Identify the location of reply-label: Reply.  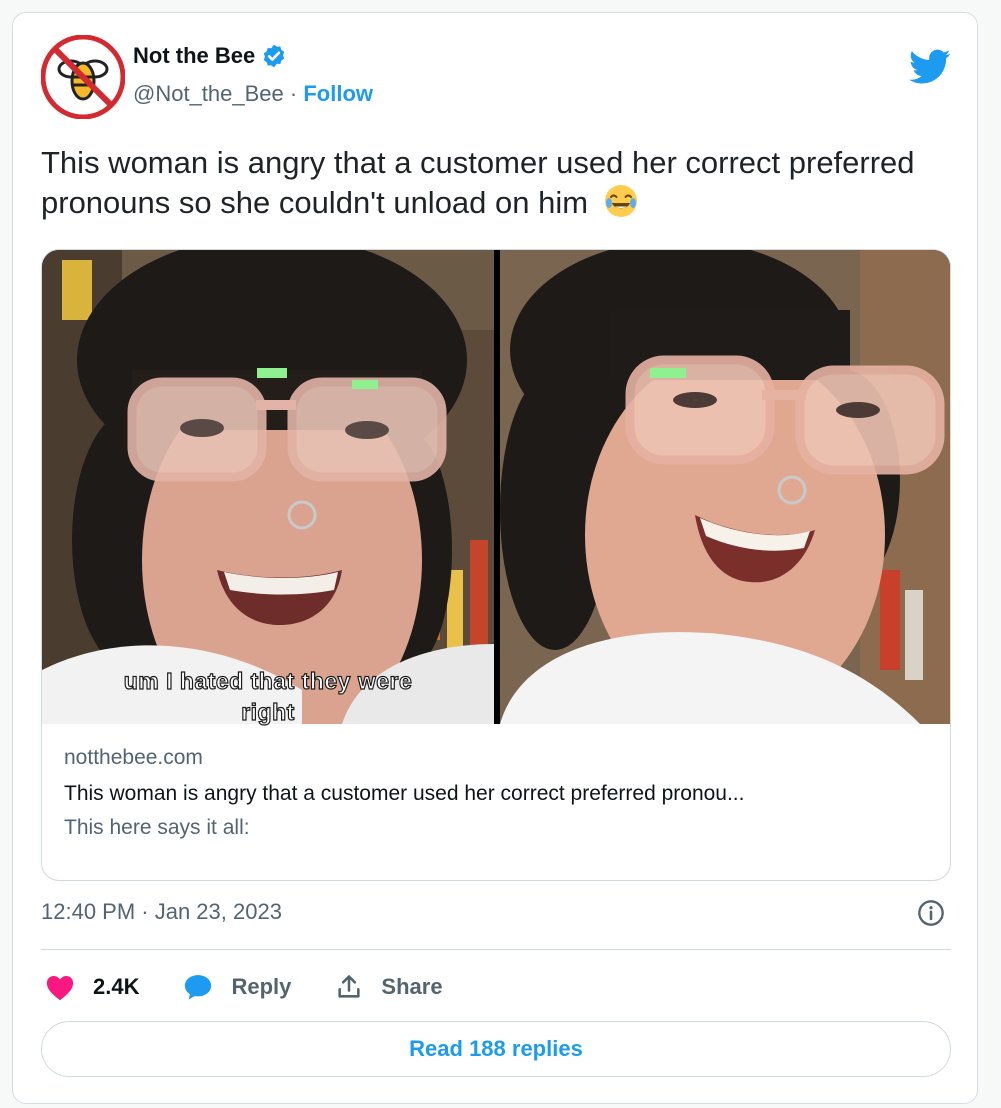
(261, 986).